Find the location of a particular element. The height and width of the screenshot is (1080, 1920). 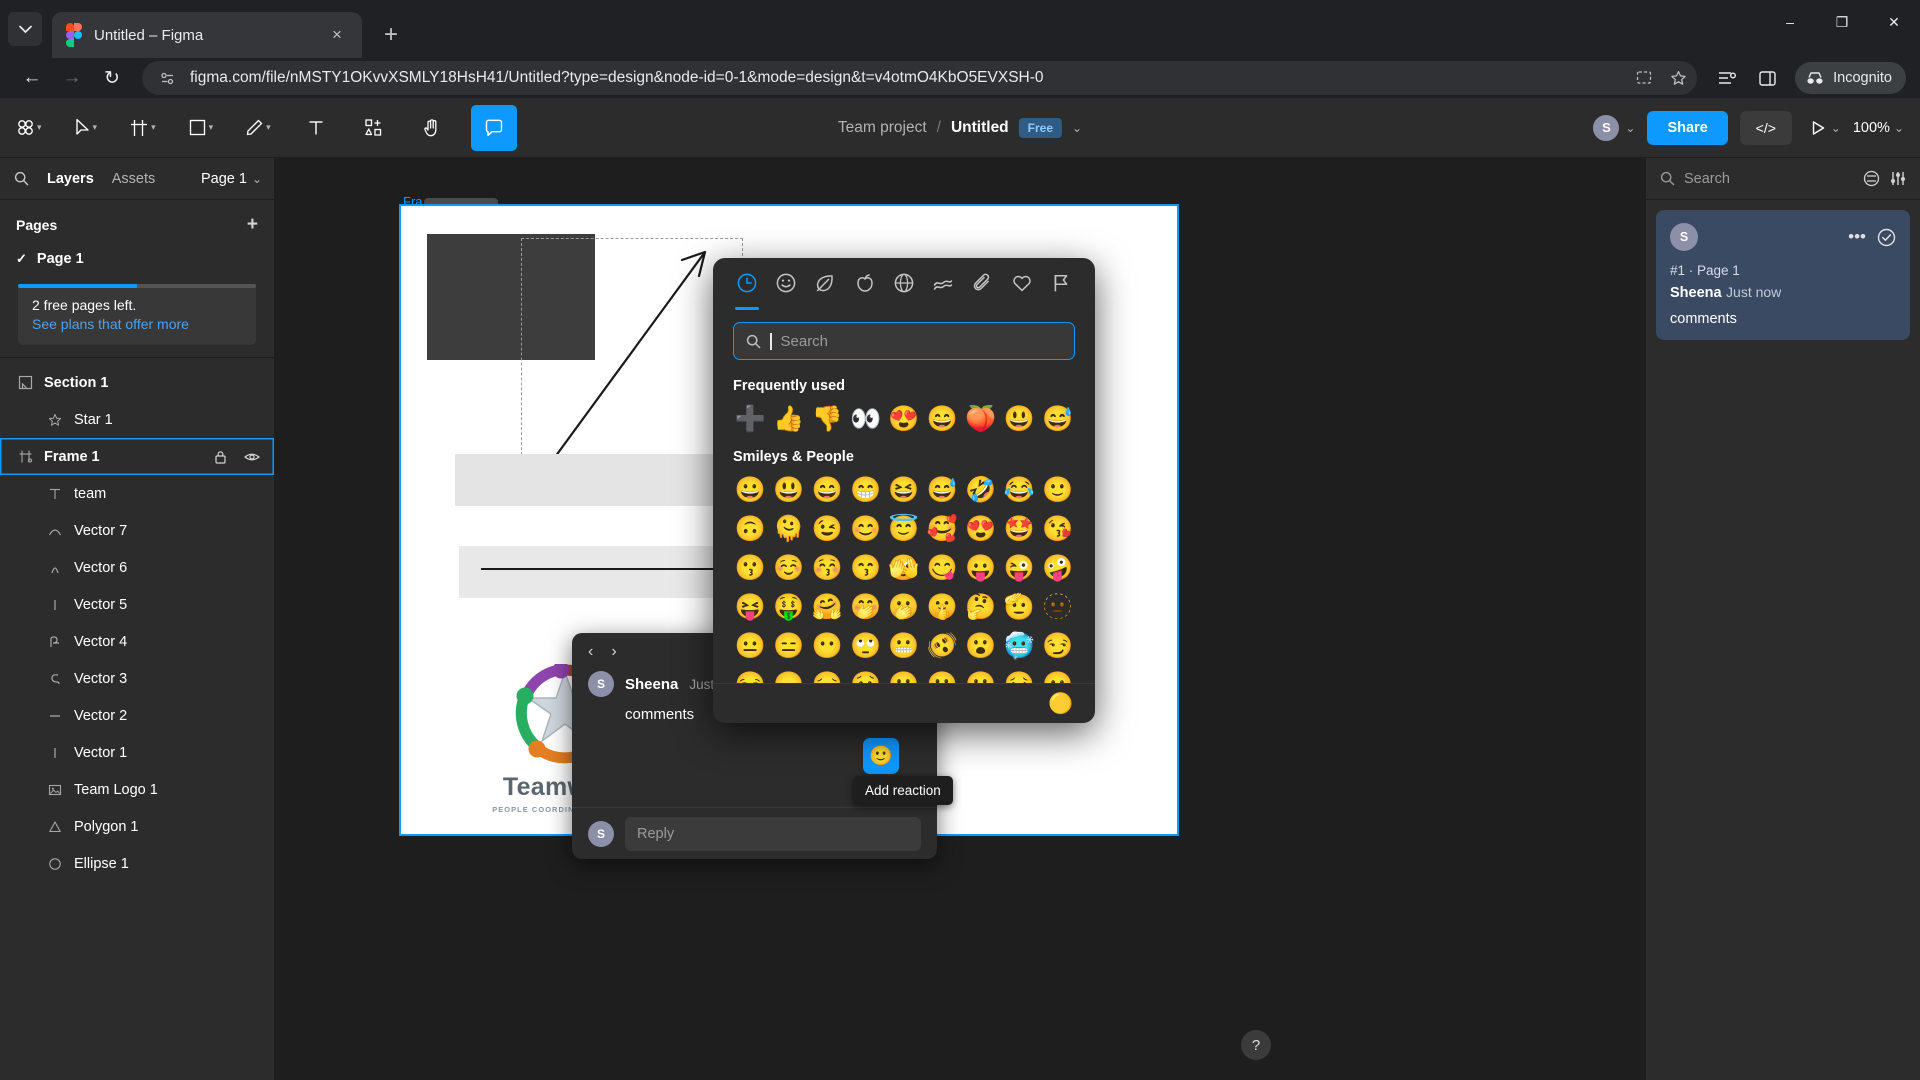

emoji-cell: ☺️ is located at coordinates (788, 568).